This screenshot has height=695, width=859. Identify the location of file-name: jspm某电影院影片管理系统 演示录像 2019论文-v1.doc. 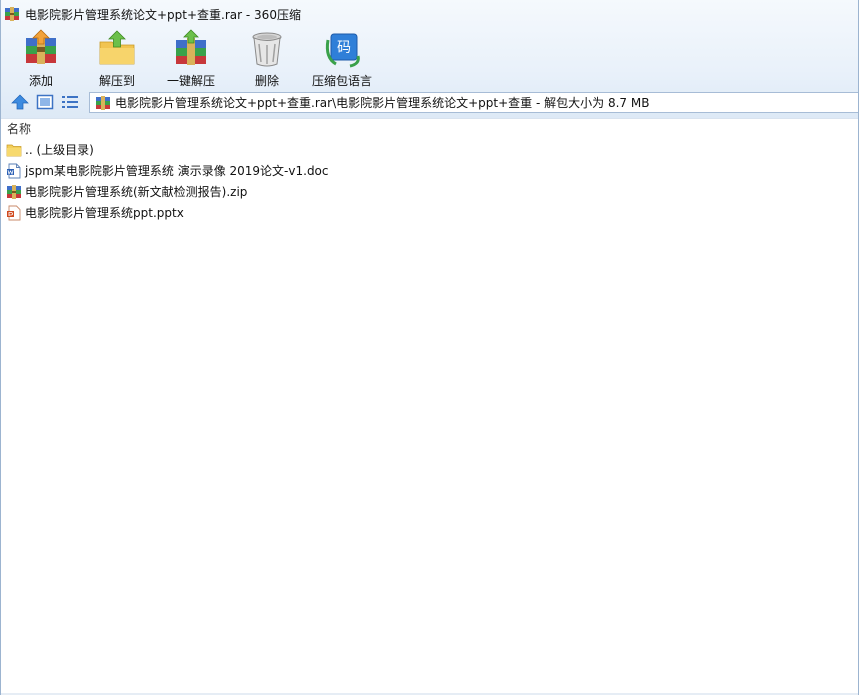
(177, 171).